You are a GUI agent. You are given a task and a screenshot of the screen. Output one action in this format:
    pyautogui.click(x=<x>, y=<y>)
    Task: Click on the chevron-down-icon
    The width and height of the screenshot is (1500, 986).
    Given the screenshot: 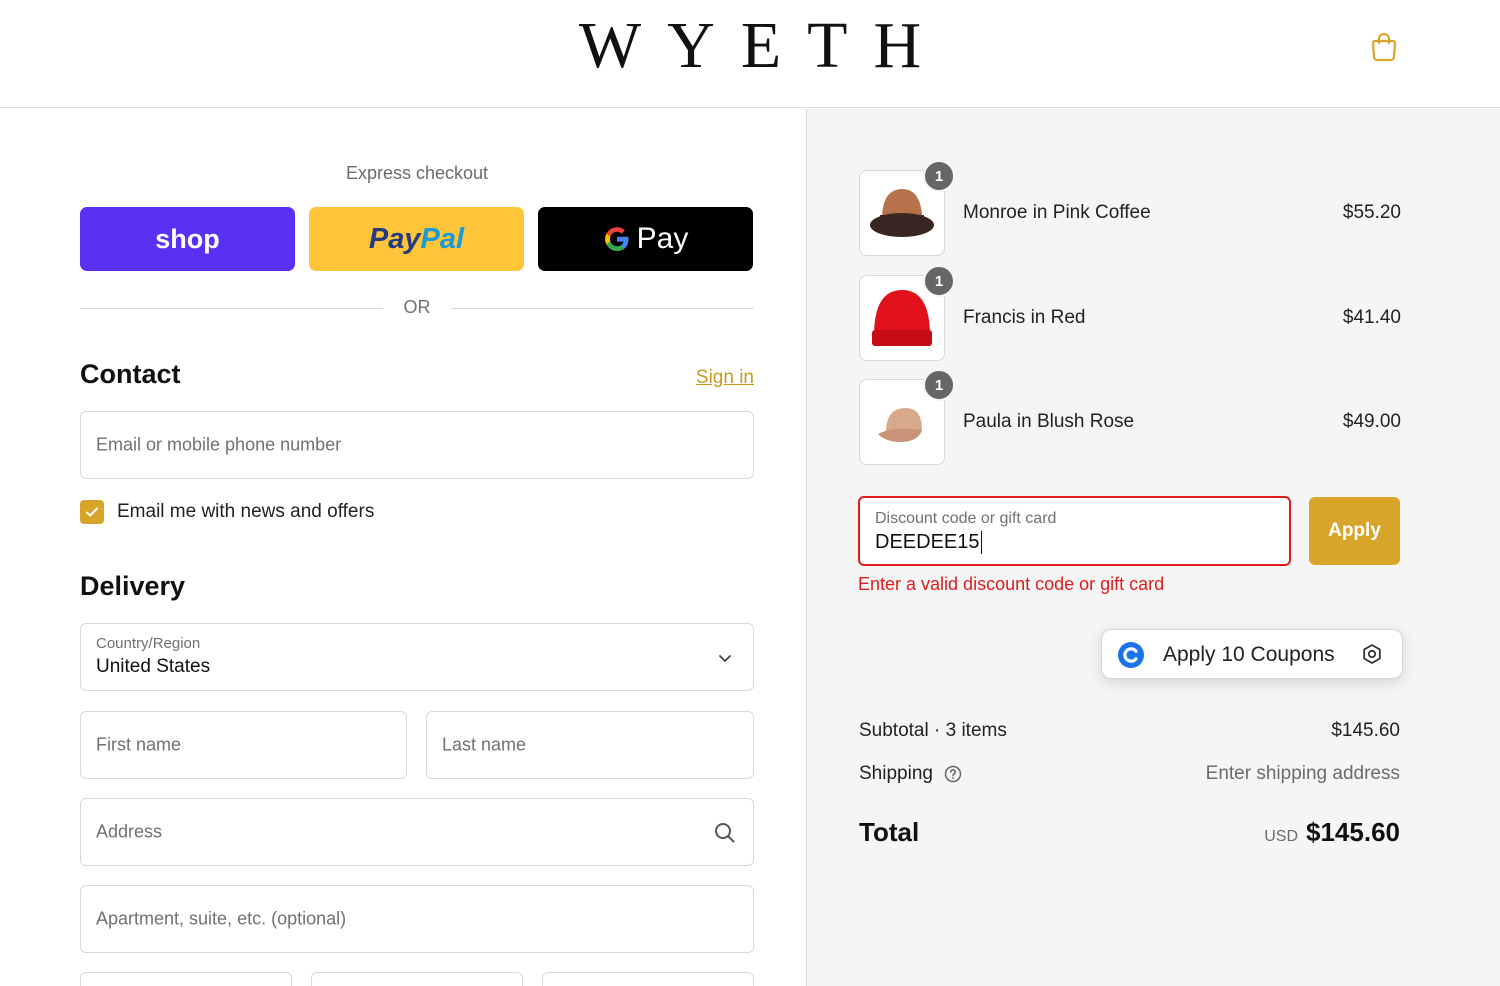 What is the action you would take?
    pyautogui.click(x=725, y=658)
    